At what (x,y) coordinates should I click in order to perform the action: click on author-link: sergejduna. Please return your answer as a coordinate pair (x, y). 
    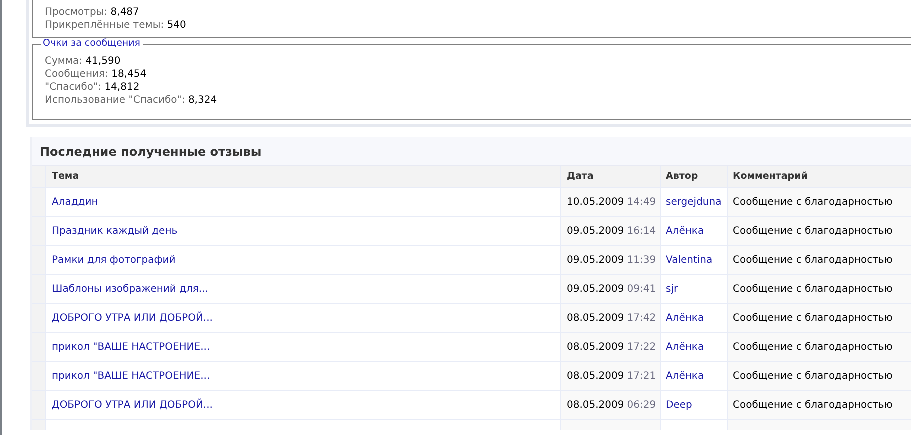
    Looking at the image, I should click on (694, 202).